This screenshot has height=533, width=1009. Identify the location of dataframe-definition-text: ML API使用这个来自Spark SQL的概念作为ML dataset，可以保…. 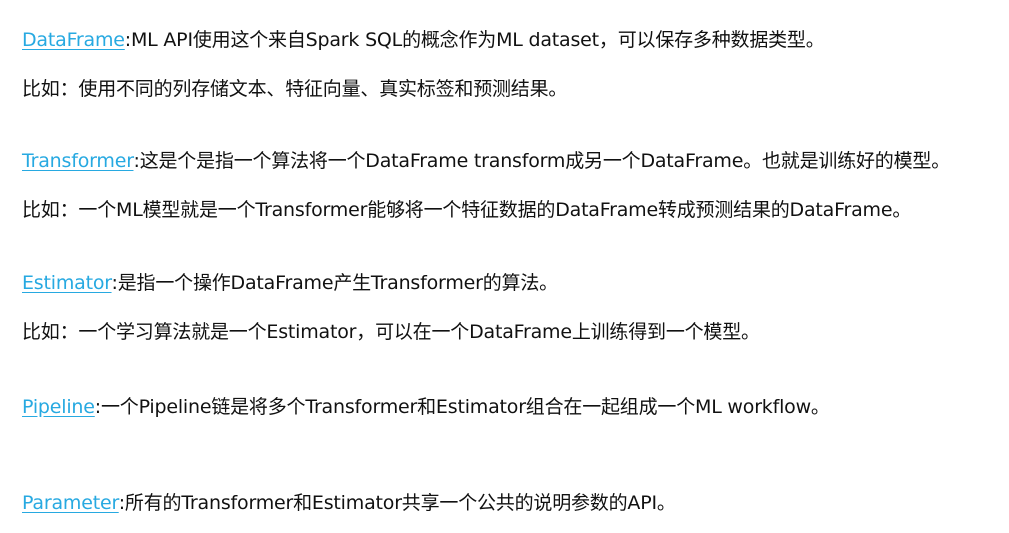
(477, 40).